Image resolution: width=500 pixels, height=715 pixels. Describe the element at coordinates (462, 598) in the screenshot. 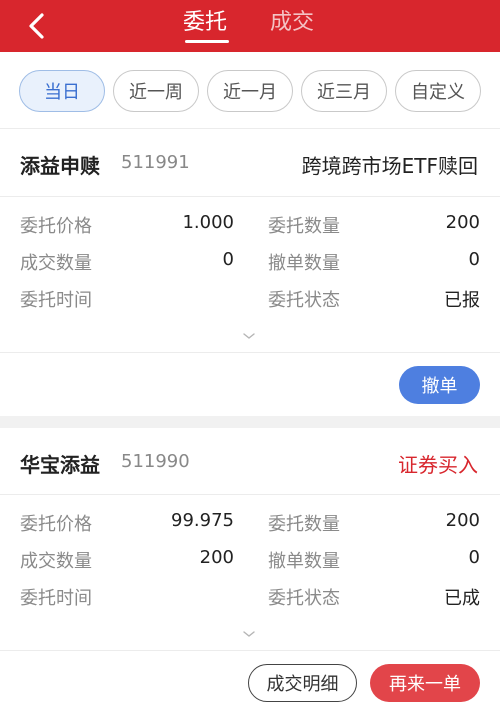

I see `field-value: 已成` at that location.